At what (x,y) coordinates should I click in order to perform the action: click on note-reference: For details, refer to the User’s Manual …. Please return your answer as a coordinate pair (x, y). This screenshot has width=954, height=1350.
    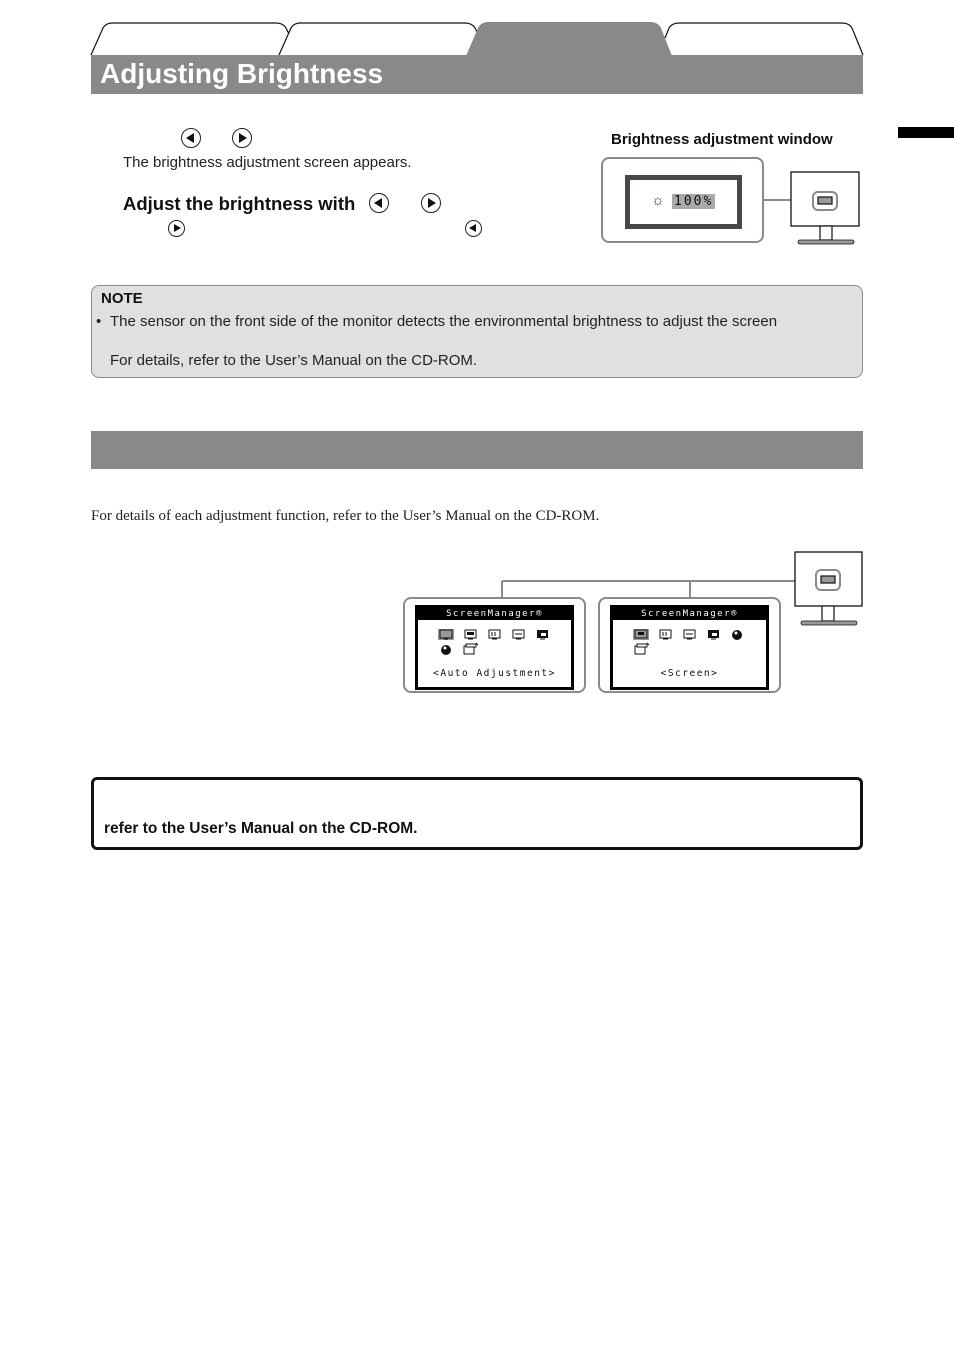
    Looking at the image, I should click on (294, 360).